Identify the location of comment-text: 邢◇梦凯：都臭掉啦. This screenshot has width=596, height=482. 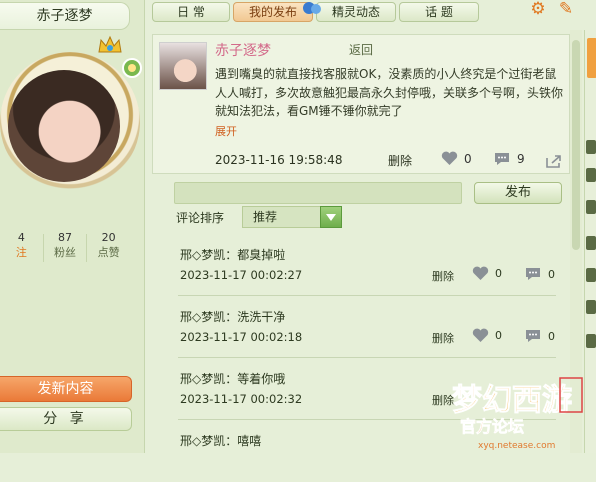
(233, 255).